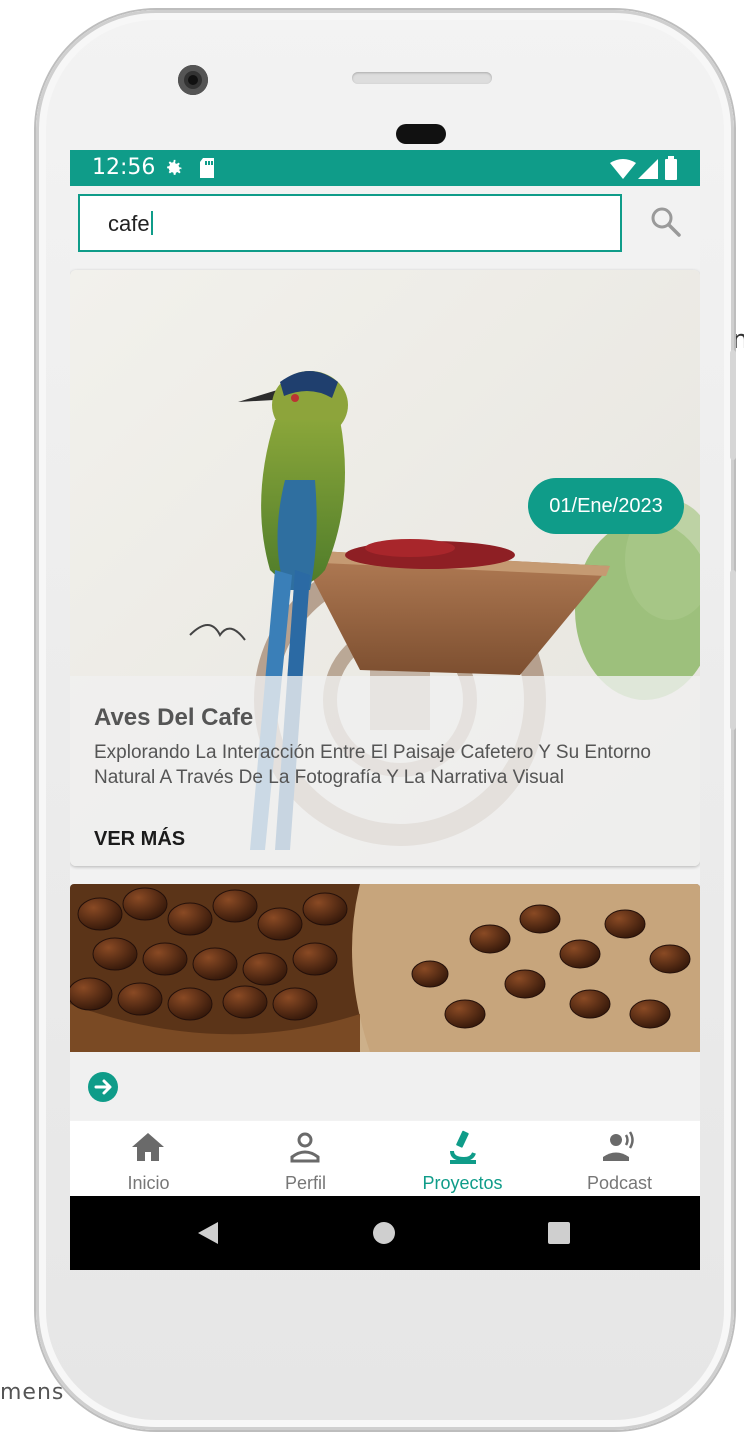 The height and width of the screenshot is (1442, 744). What do you see at coordinates (385, 968) in the screenshot?
I see `result-image` at bounding box center [385, 968].